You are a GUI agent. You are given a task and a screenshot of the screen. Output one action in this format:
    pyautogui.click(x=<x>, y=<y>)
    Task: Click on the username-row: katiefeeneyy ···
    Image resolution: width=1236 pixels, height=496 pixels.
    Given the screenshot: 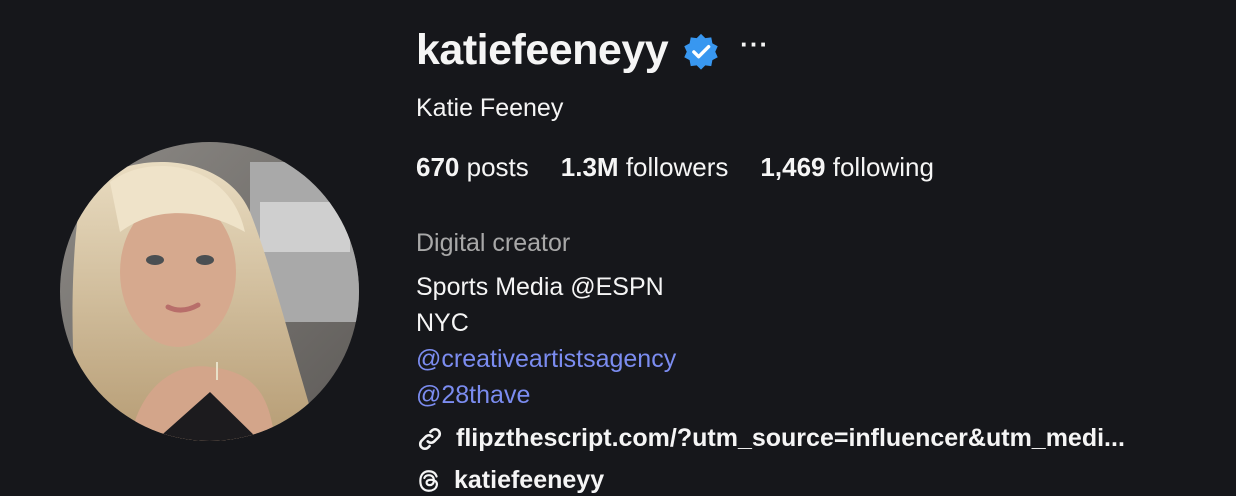 What is the action you would take?
    pyautogui.click(x=592, y=50)
    